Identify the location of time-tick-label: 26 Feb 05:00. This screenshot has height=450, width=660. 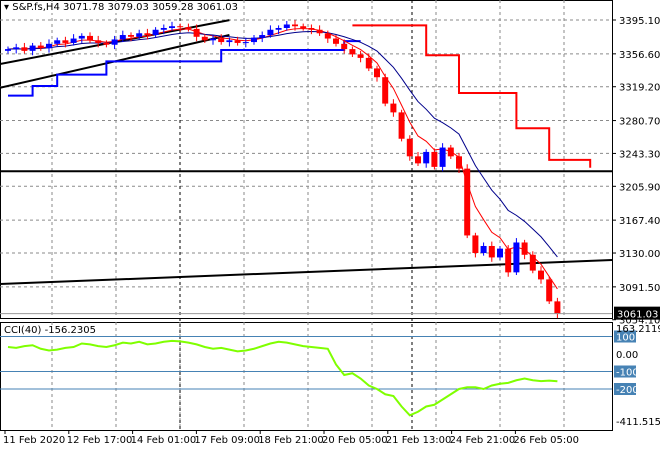
(546, 440).